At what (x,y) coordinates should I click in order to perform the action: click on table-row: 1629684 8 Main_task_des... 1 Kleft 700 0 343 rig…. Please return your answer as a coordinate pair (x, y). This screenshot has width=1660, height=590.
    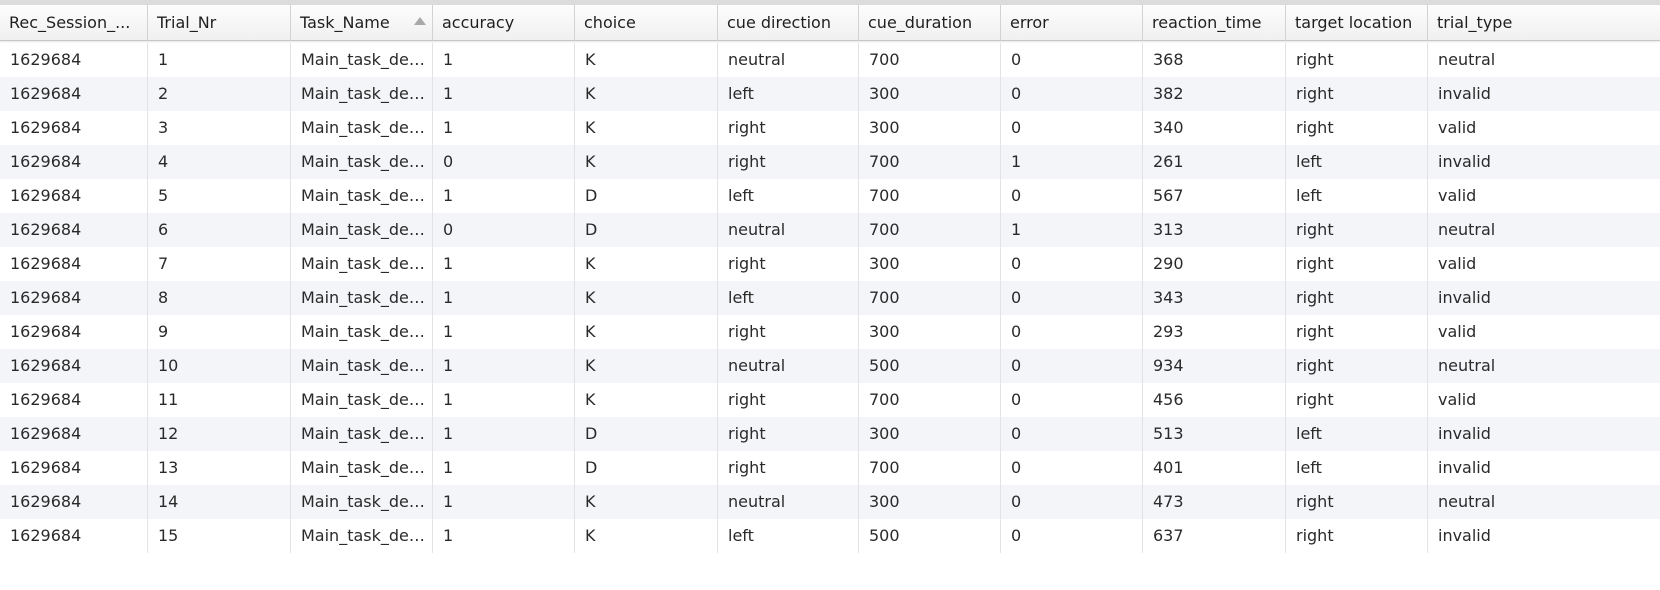
    Looking at the image, I should click on (830, 298).